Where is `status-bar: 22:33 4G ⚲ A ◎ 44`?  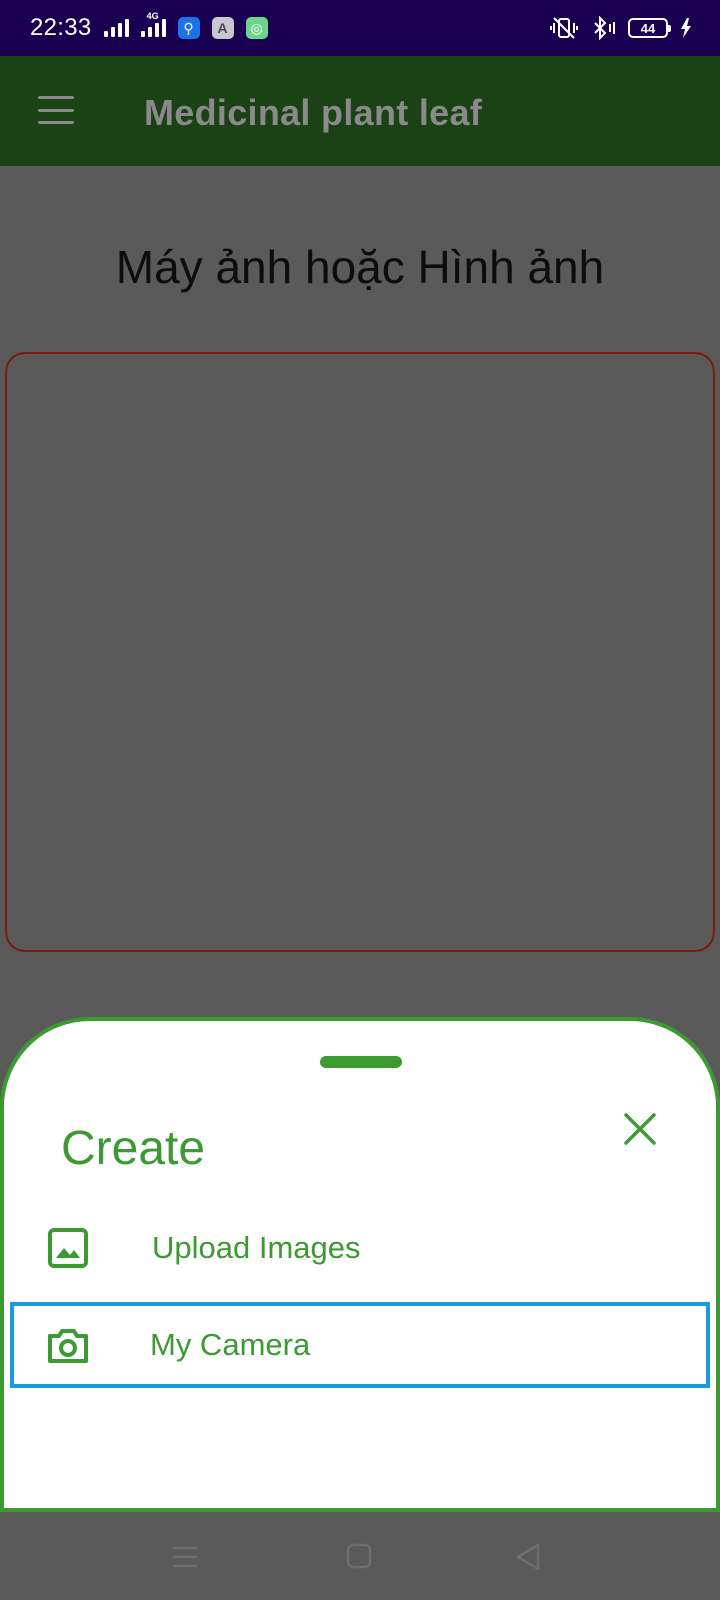
status-bar: 22:33 4G ⚲ A ◎ 44 is located at coordinates (360, 28).